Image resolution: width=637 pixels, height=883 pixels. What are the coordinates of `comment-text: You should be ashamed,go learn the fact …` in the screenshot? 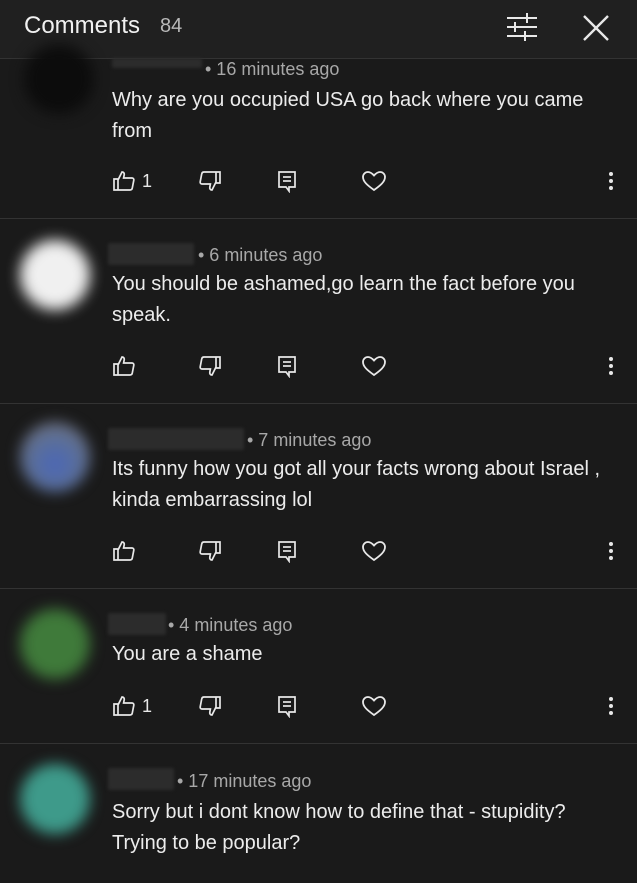 It's located at (343, 299).